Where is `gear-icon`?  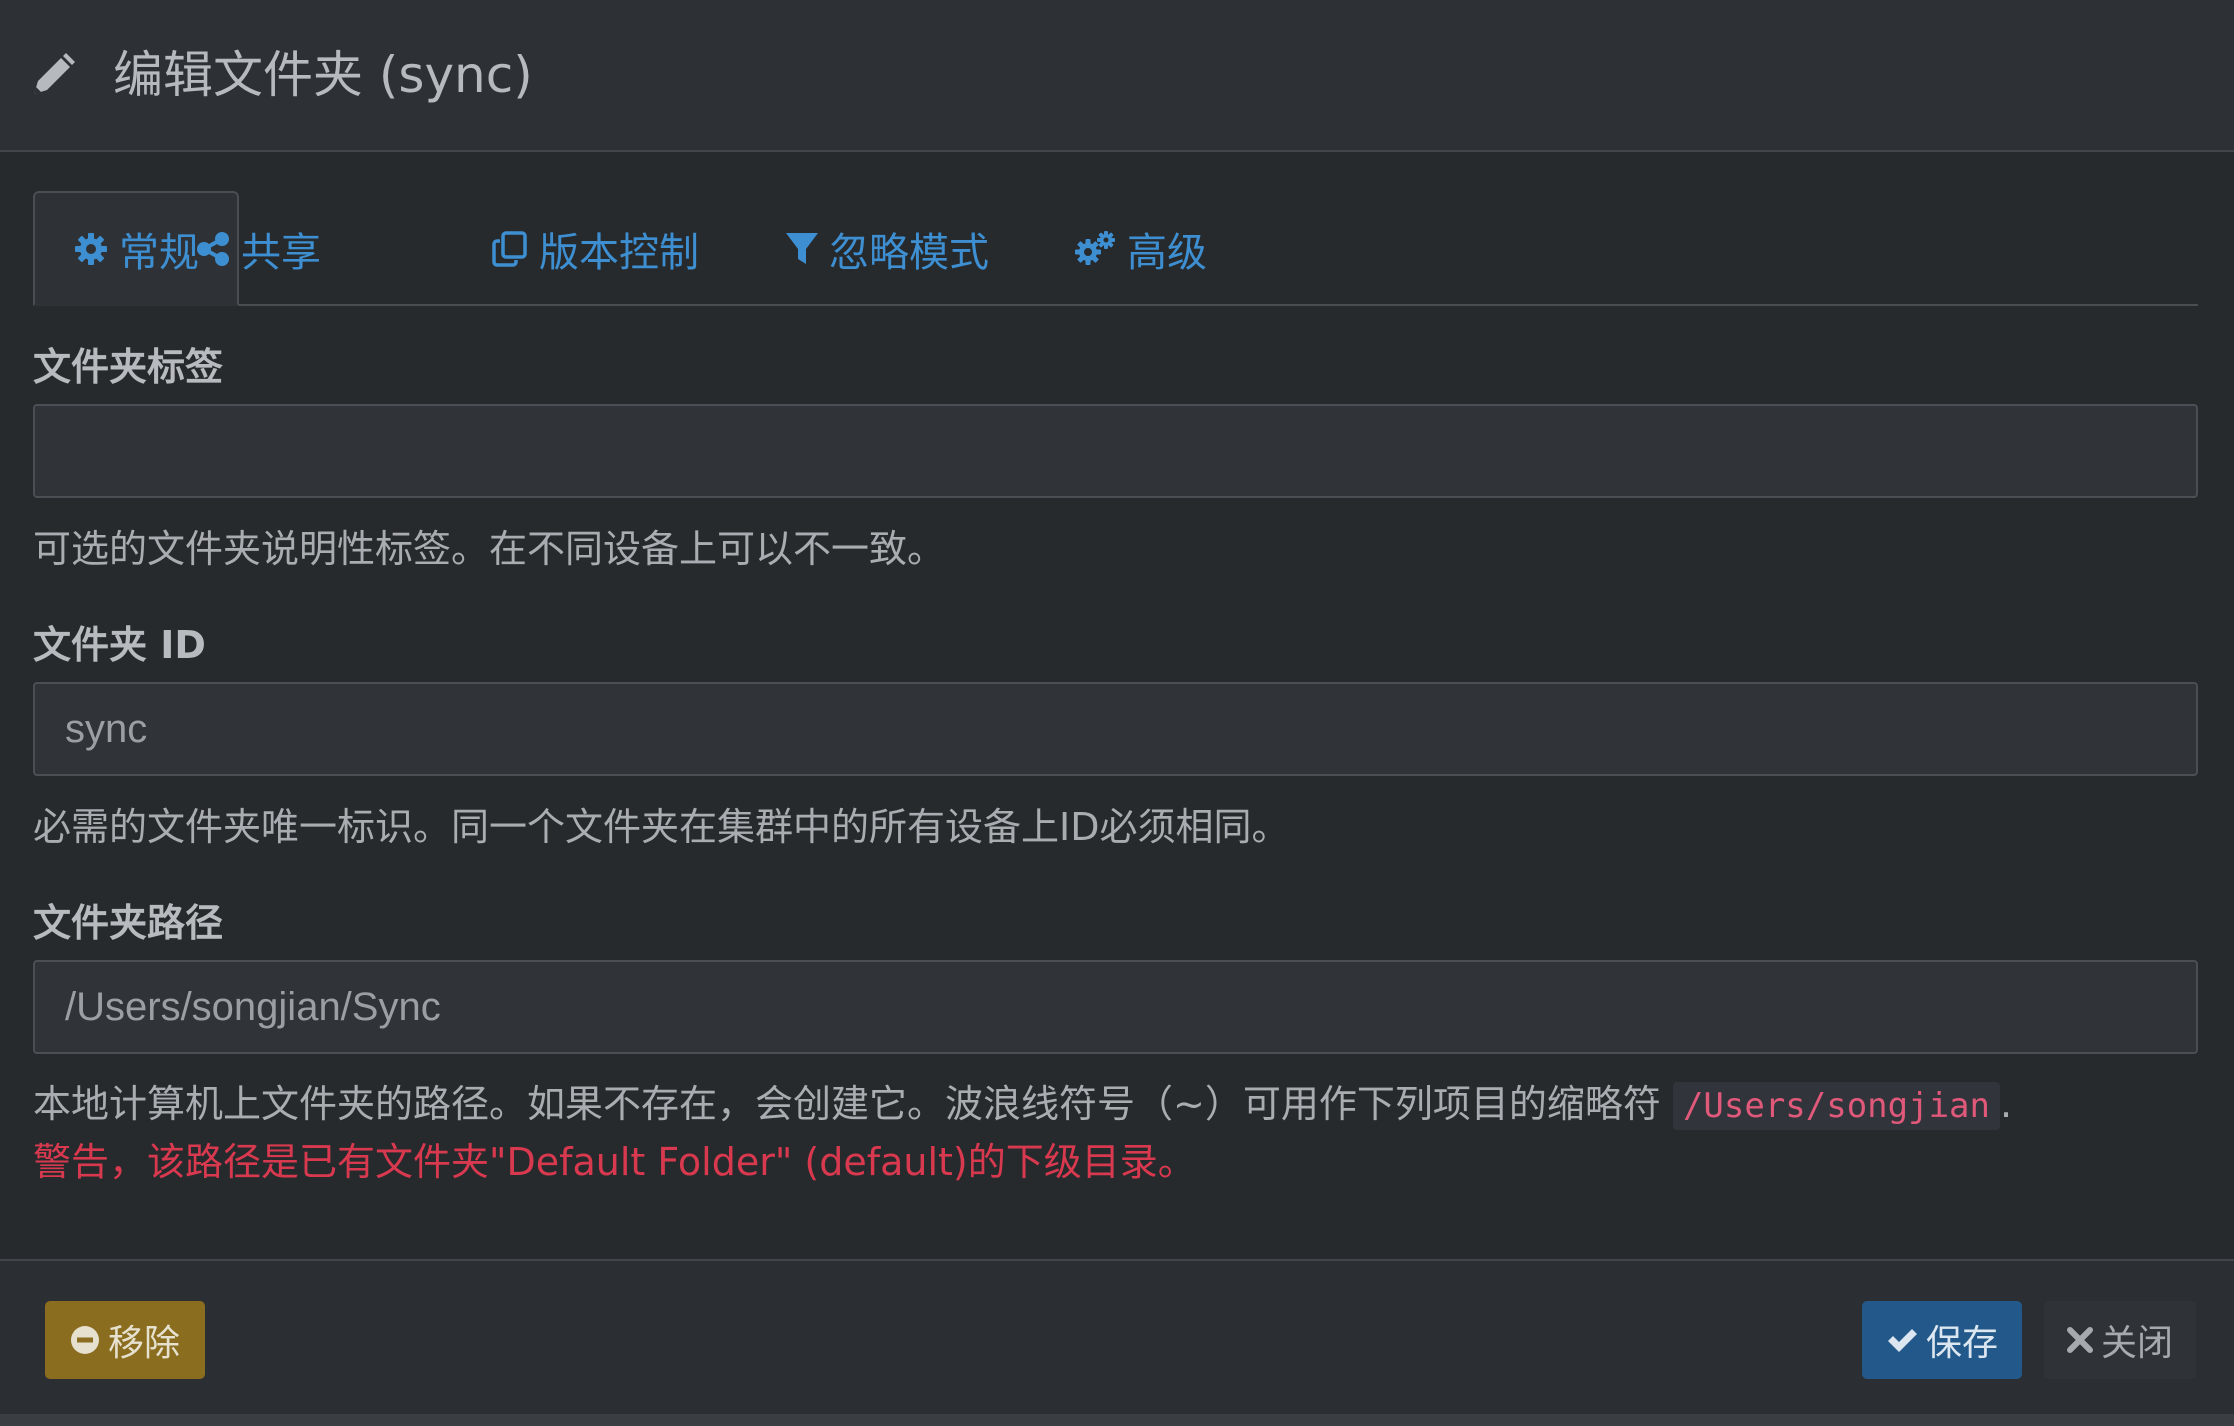
gear-icon is located at coordinates (91, 248).